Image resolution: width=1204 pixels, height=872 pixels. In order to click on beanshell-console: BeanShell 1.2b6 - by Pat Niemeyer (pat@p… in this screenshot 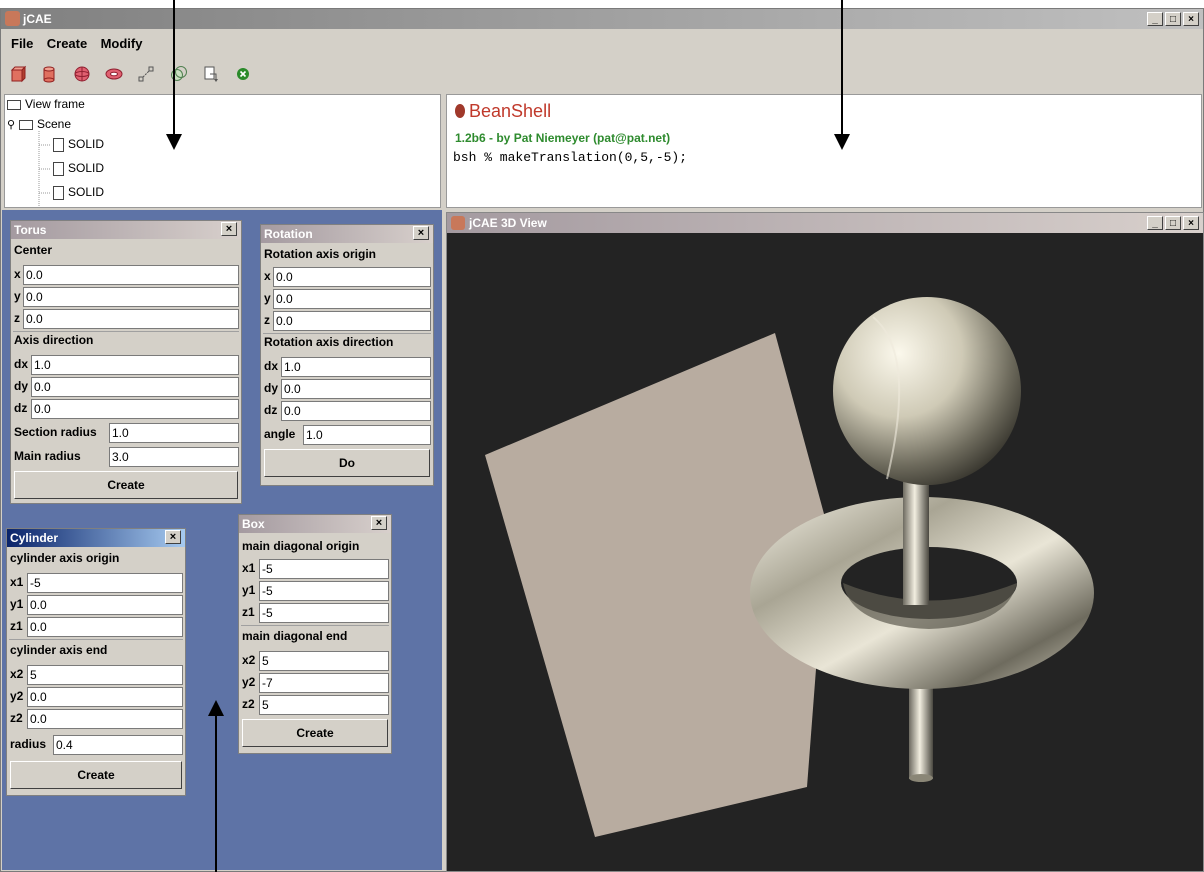, I will do `click(824, 151)`.